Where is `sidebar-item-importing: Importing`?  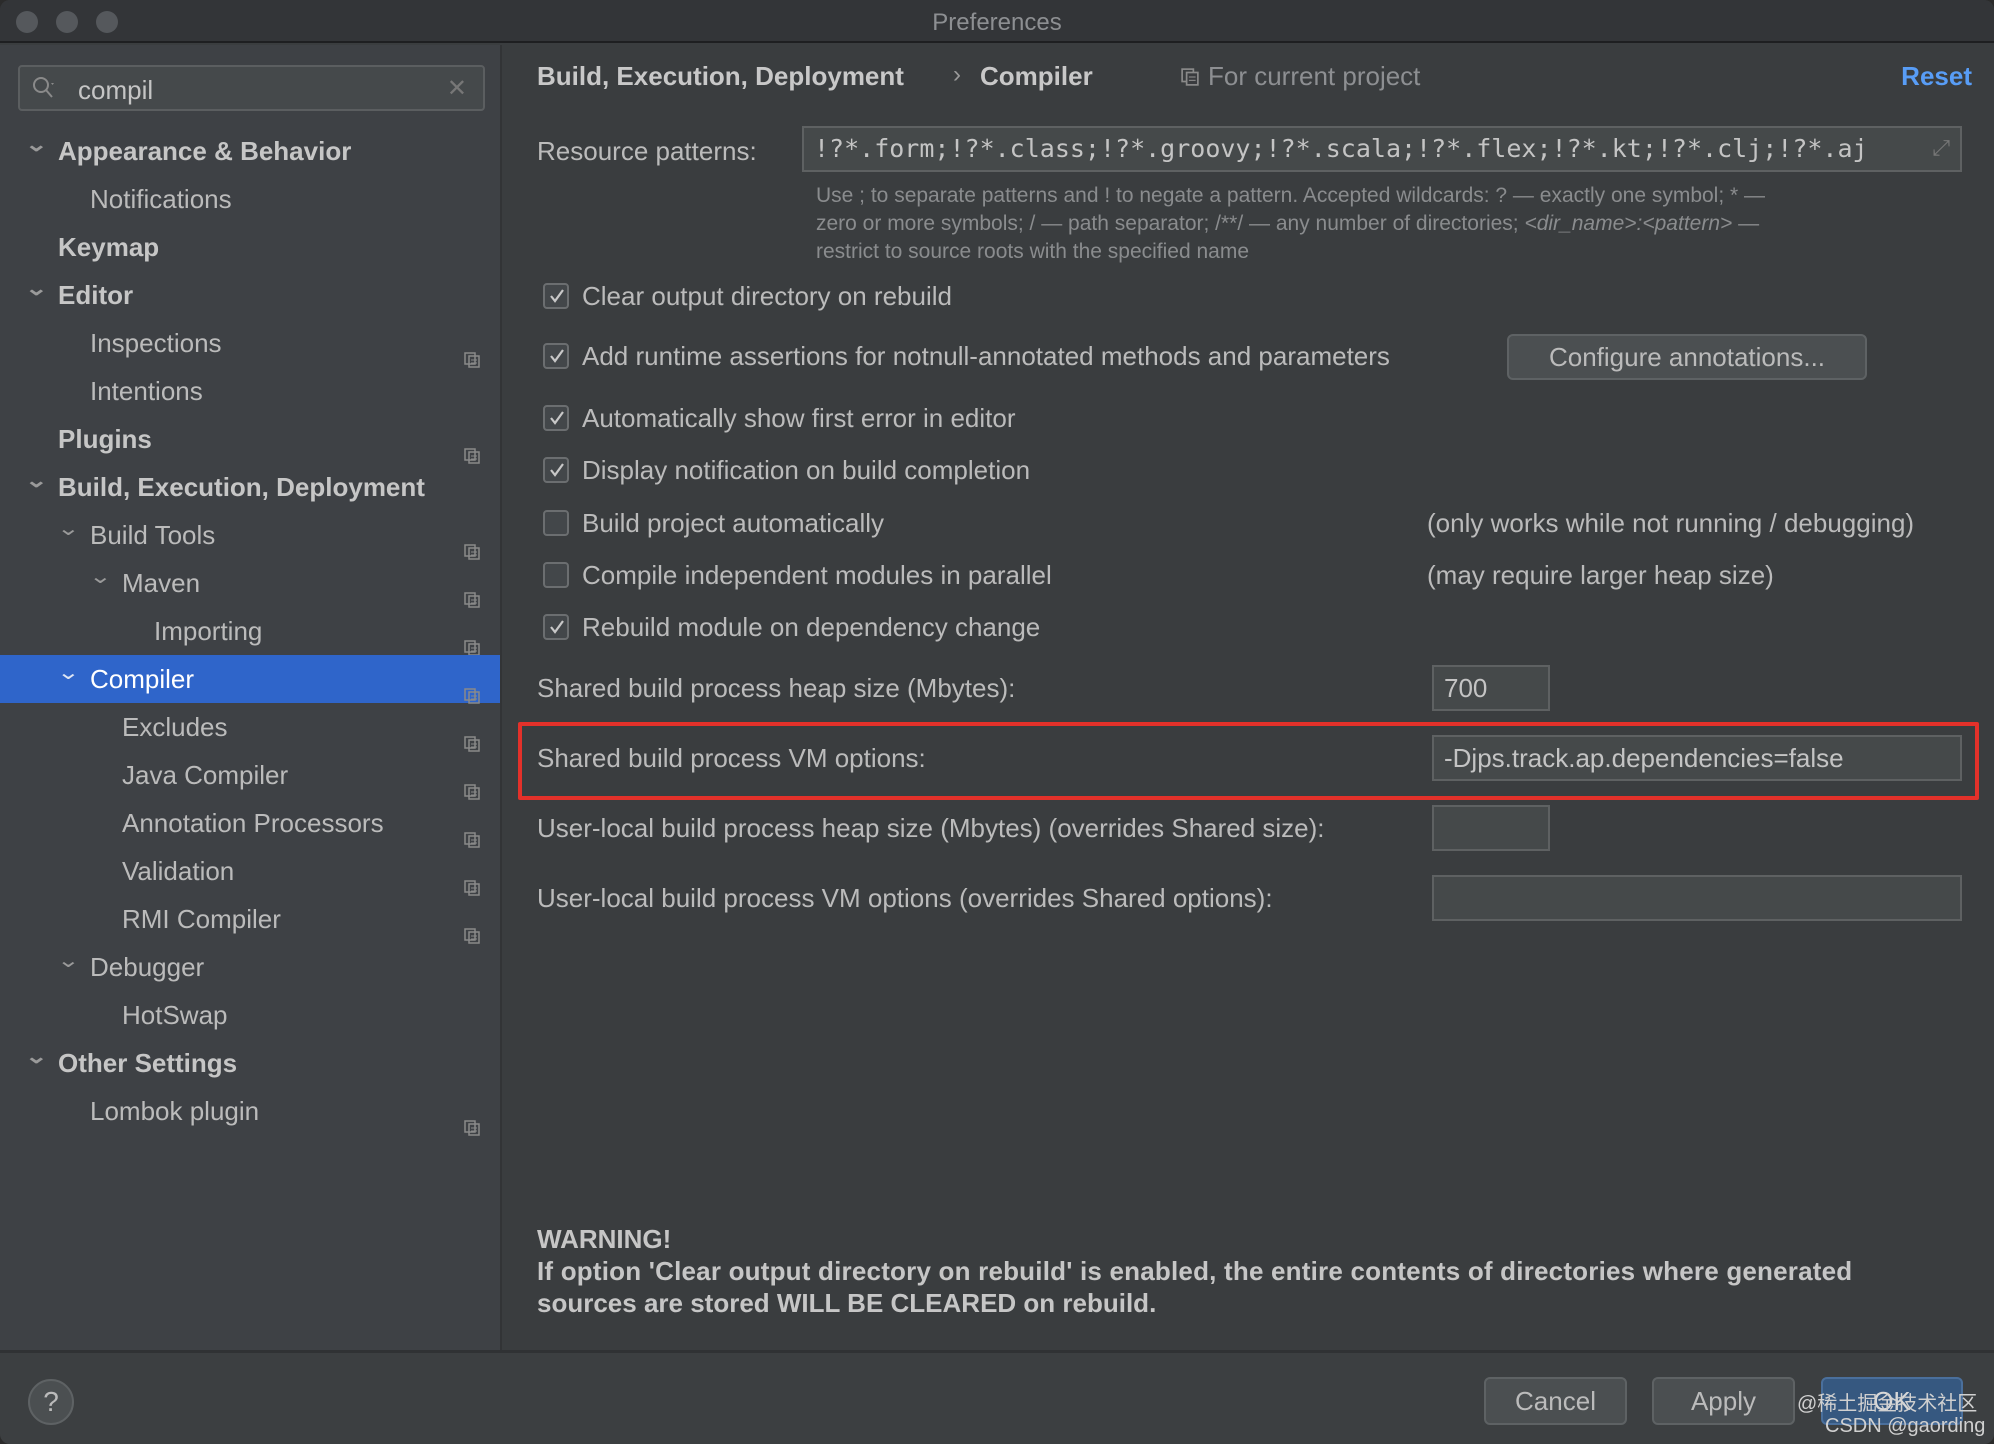 sidebar-item-importing: Importing is located at coordinates (250, 631).